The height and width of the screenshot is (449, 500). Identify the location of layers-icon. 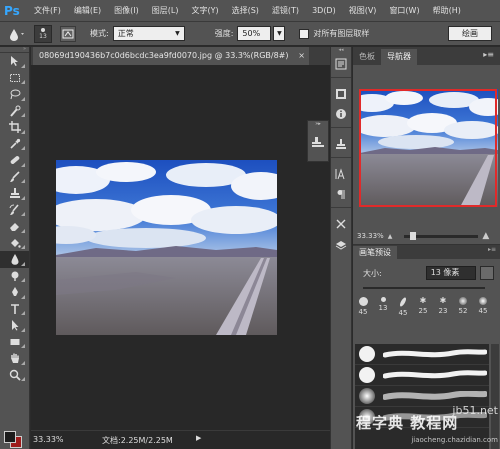
(341, 245).